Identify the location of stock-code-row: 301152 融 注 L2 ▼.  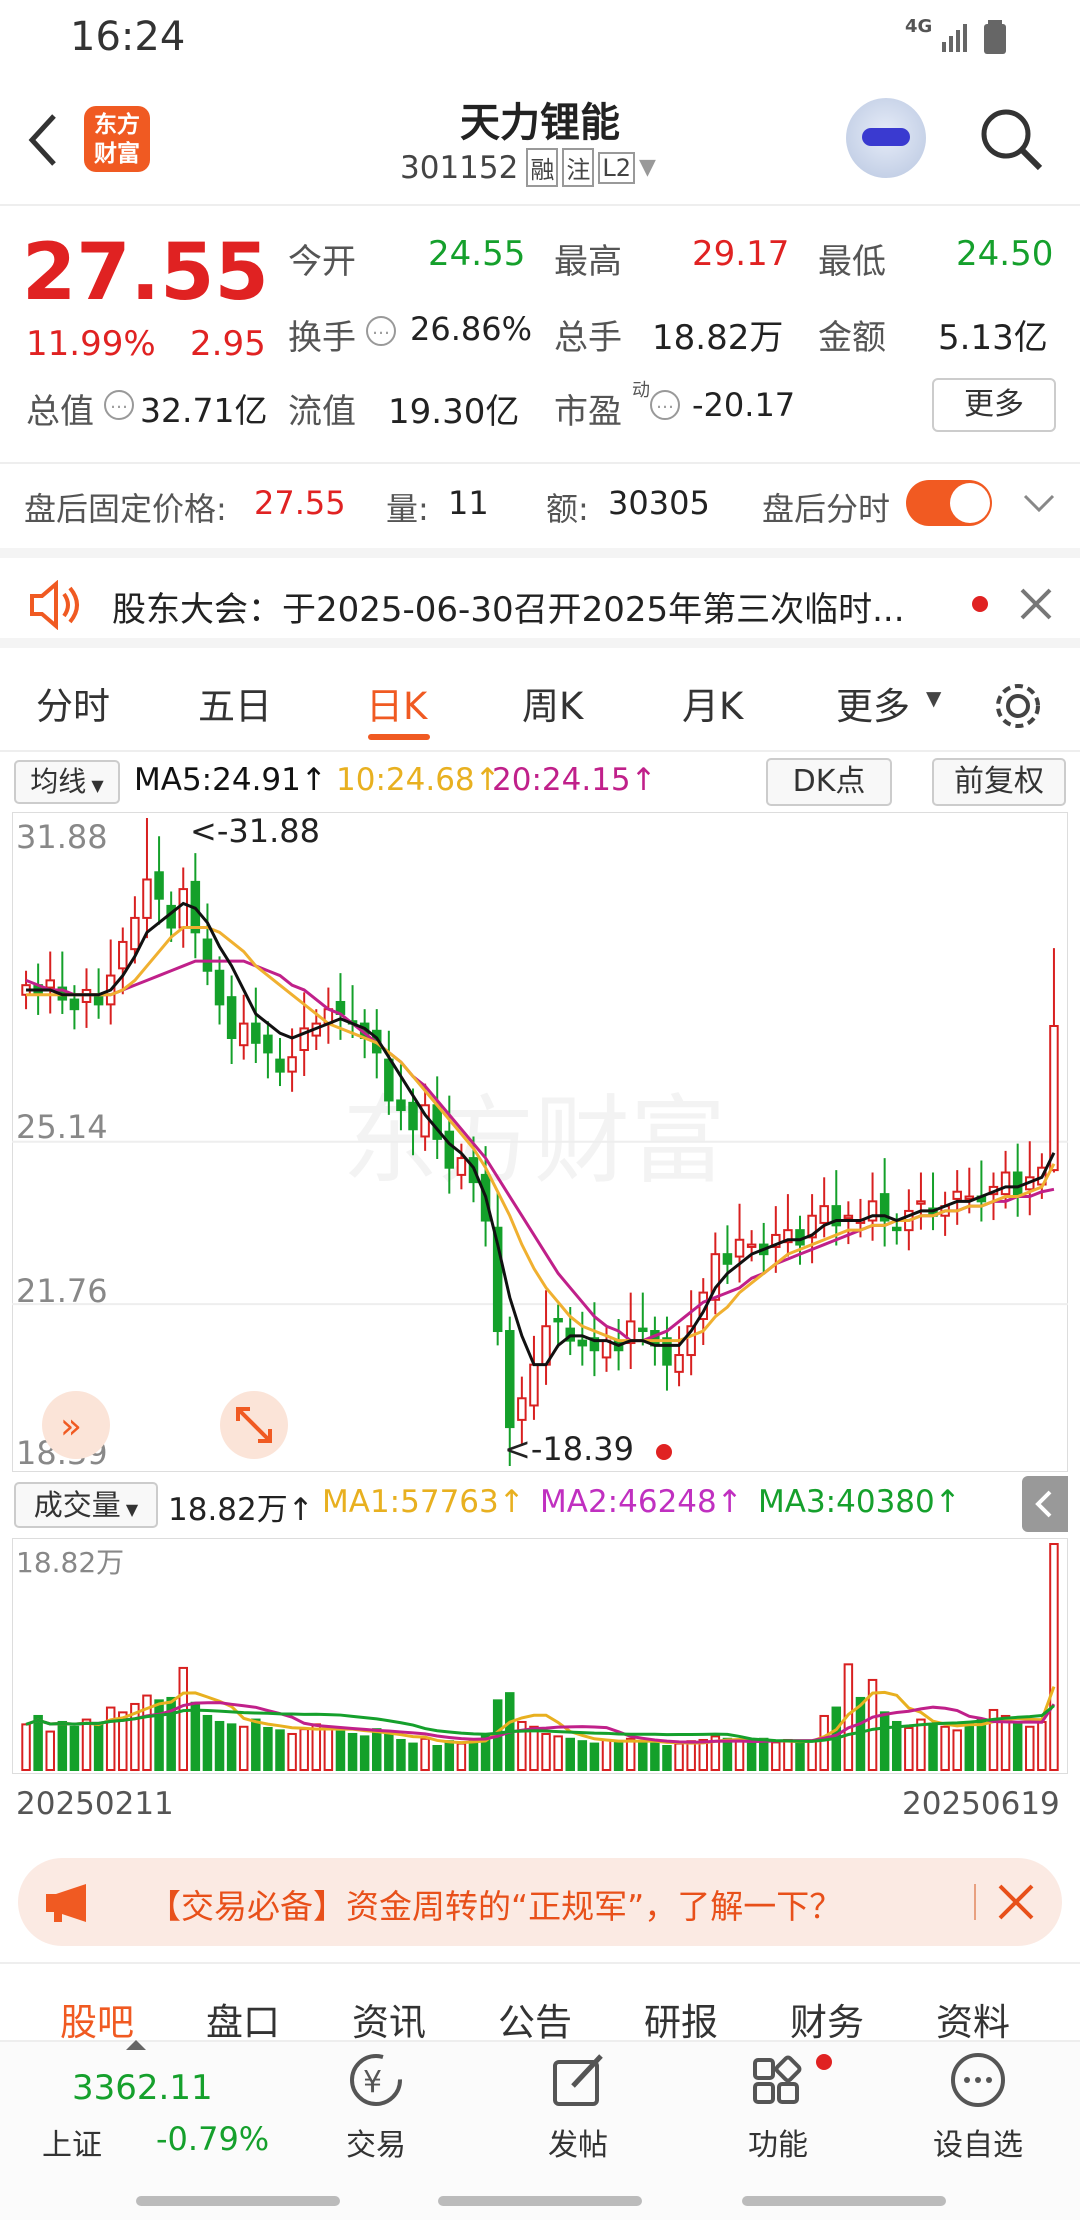
(528, 167).